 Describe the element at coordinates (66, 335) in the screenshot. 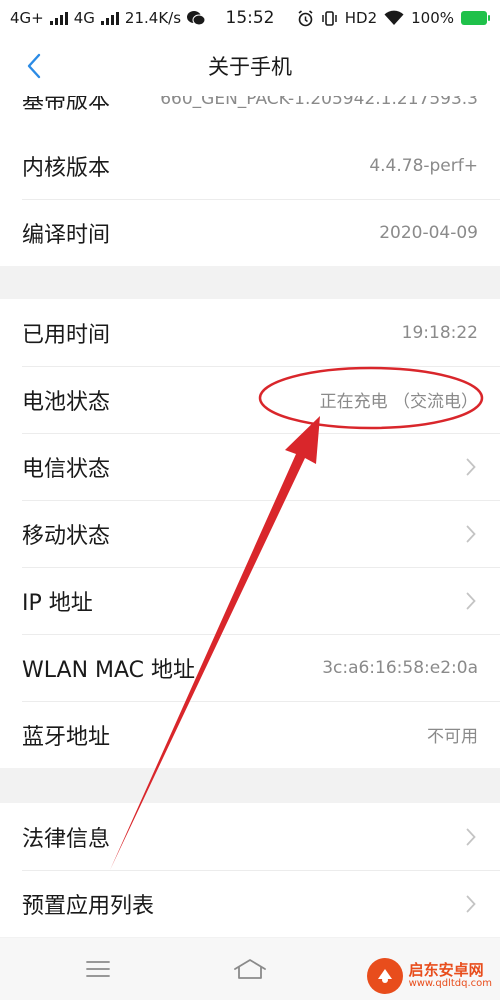

I see `list-item-label: 已用时间` at that location.